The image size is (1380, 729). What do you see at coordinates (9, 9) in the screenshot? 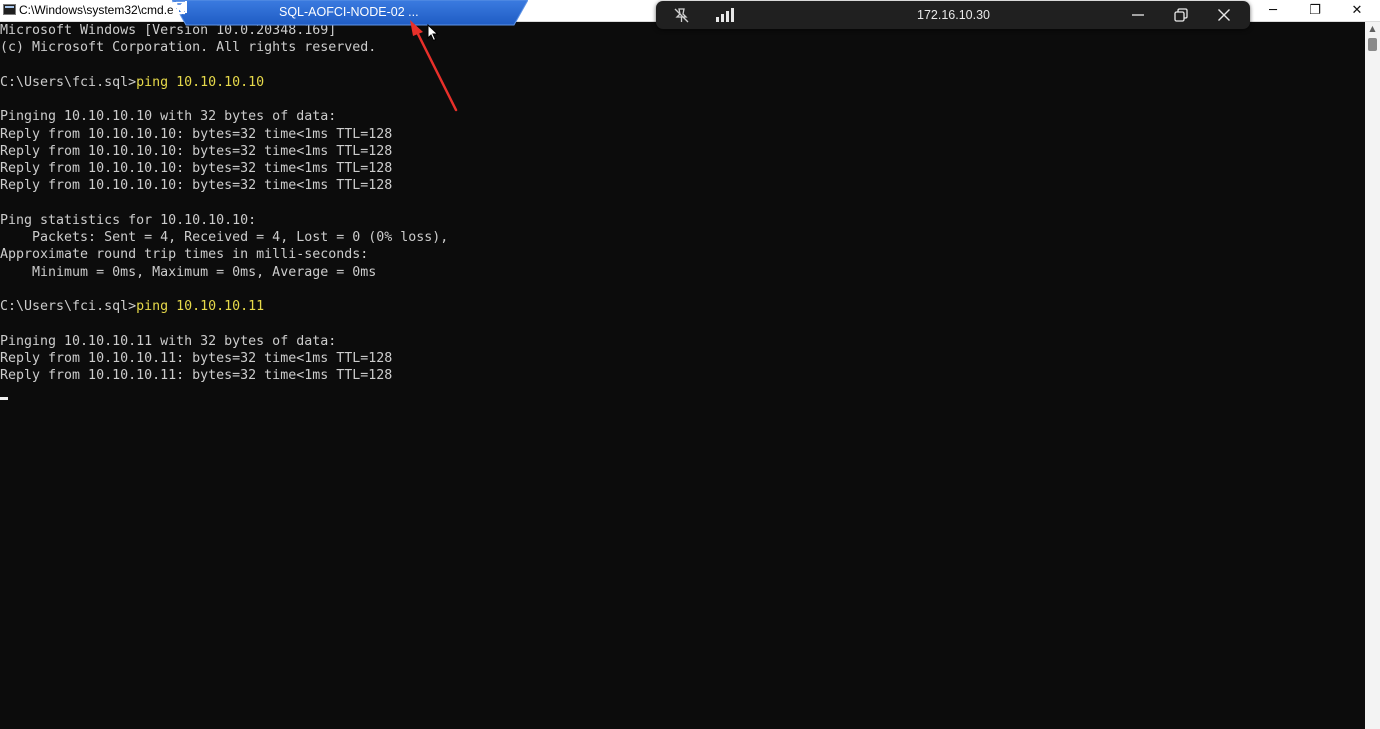
I see `cmd-app-icon` at bounding box center [9, 9].